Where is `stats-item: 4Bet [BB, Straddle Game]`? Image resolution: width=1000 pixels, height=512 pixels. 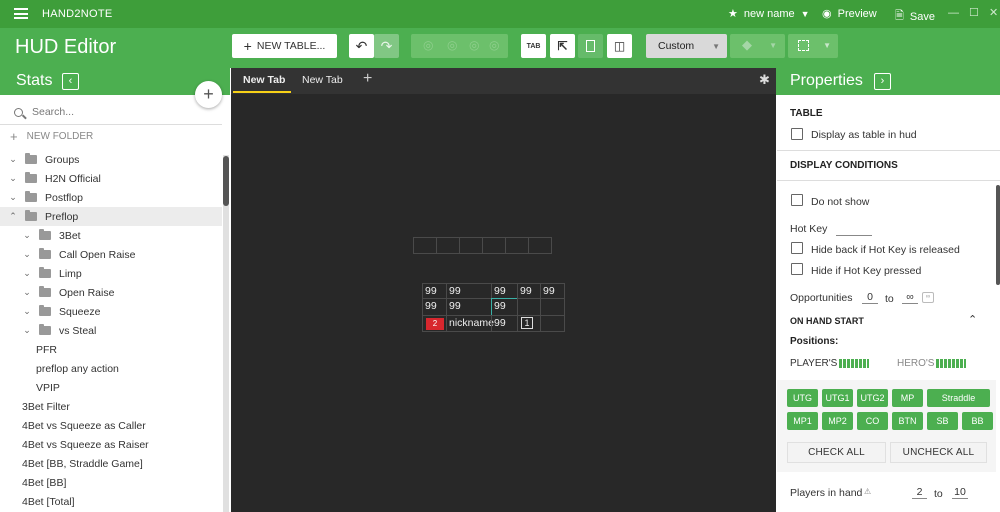
stats-item: 4Bet [BB, Straddle Game] is located at coordinates (111, 463).